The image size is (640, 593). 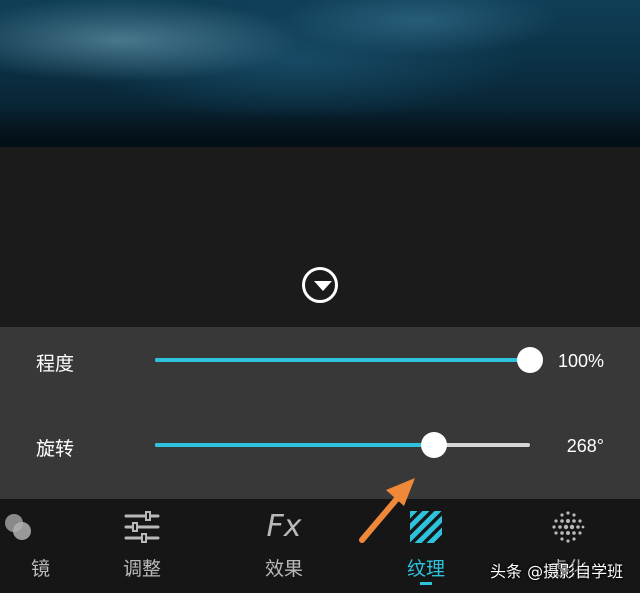 What do you see at coordinates (284, 526) in the screenshot?
I see `fx-icon: Fx` at bounding box center [284, 526].